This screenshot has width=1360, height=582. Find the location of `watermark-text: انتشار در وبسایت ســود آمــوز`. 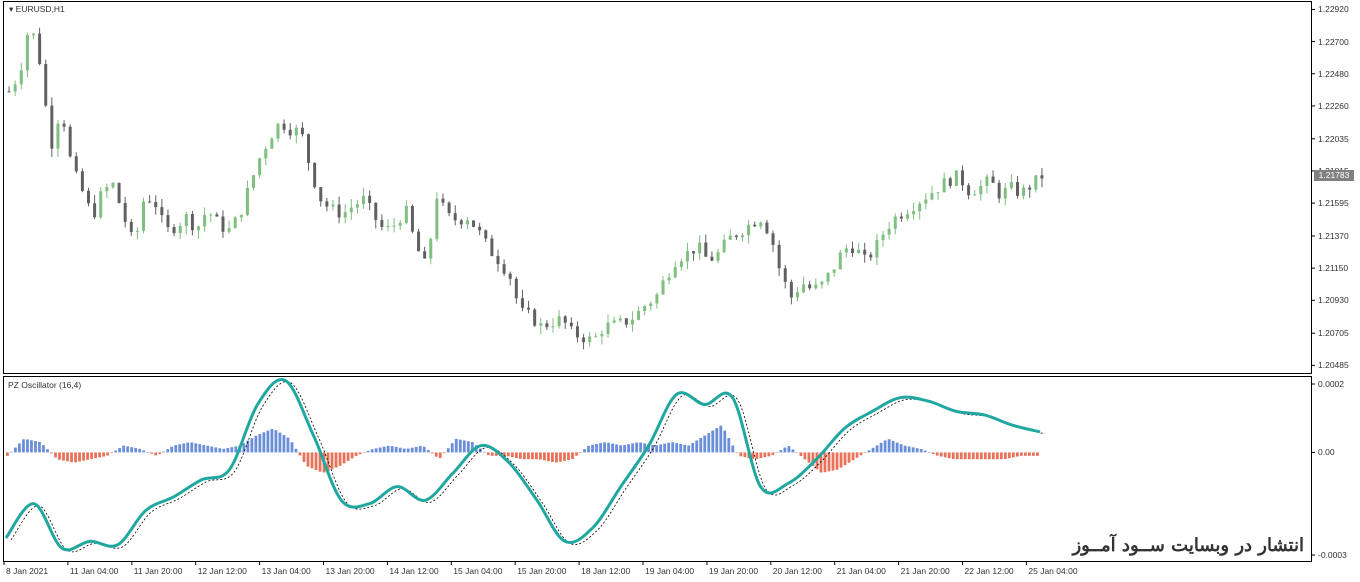

watermark-text: انتشار در وبسایت ســود آمــوز is located at coordinates (1188, 545).